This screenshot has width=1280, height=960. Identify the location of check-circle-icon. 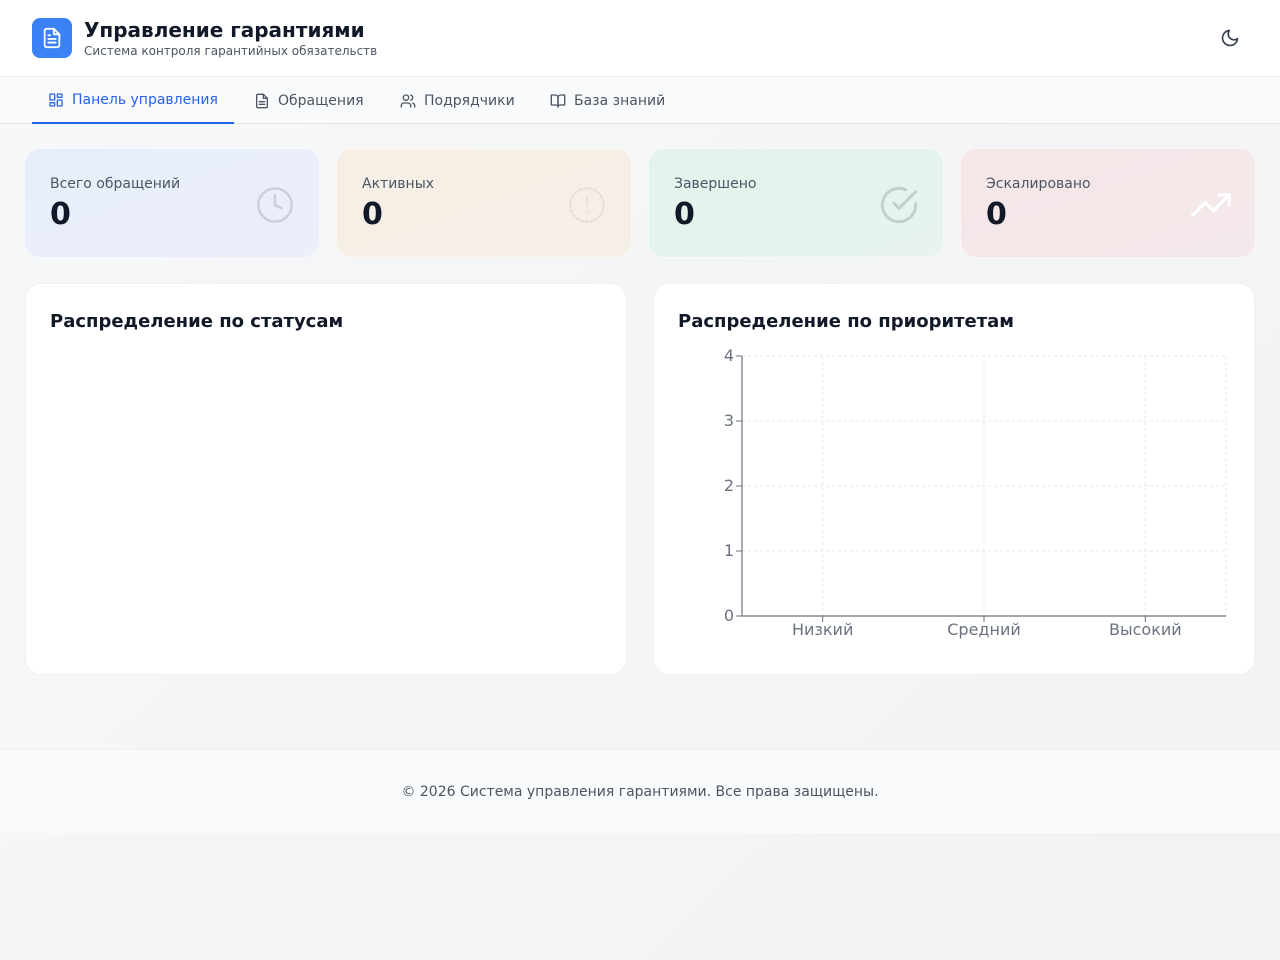
(899, 205).